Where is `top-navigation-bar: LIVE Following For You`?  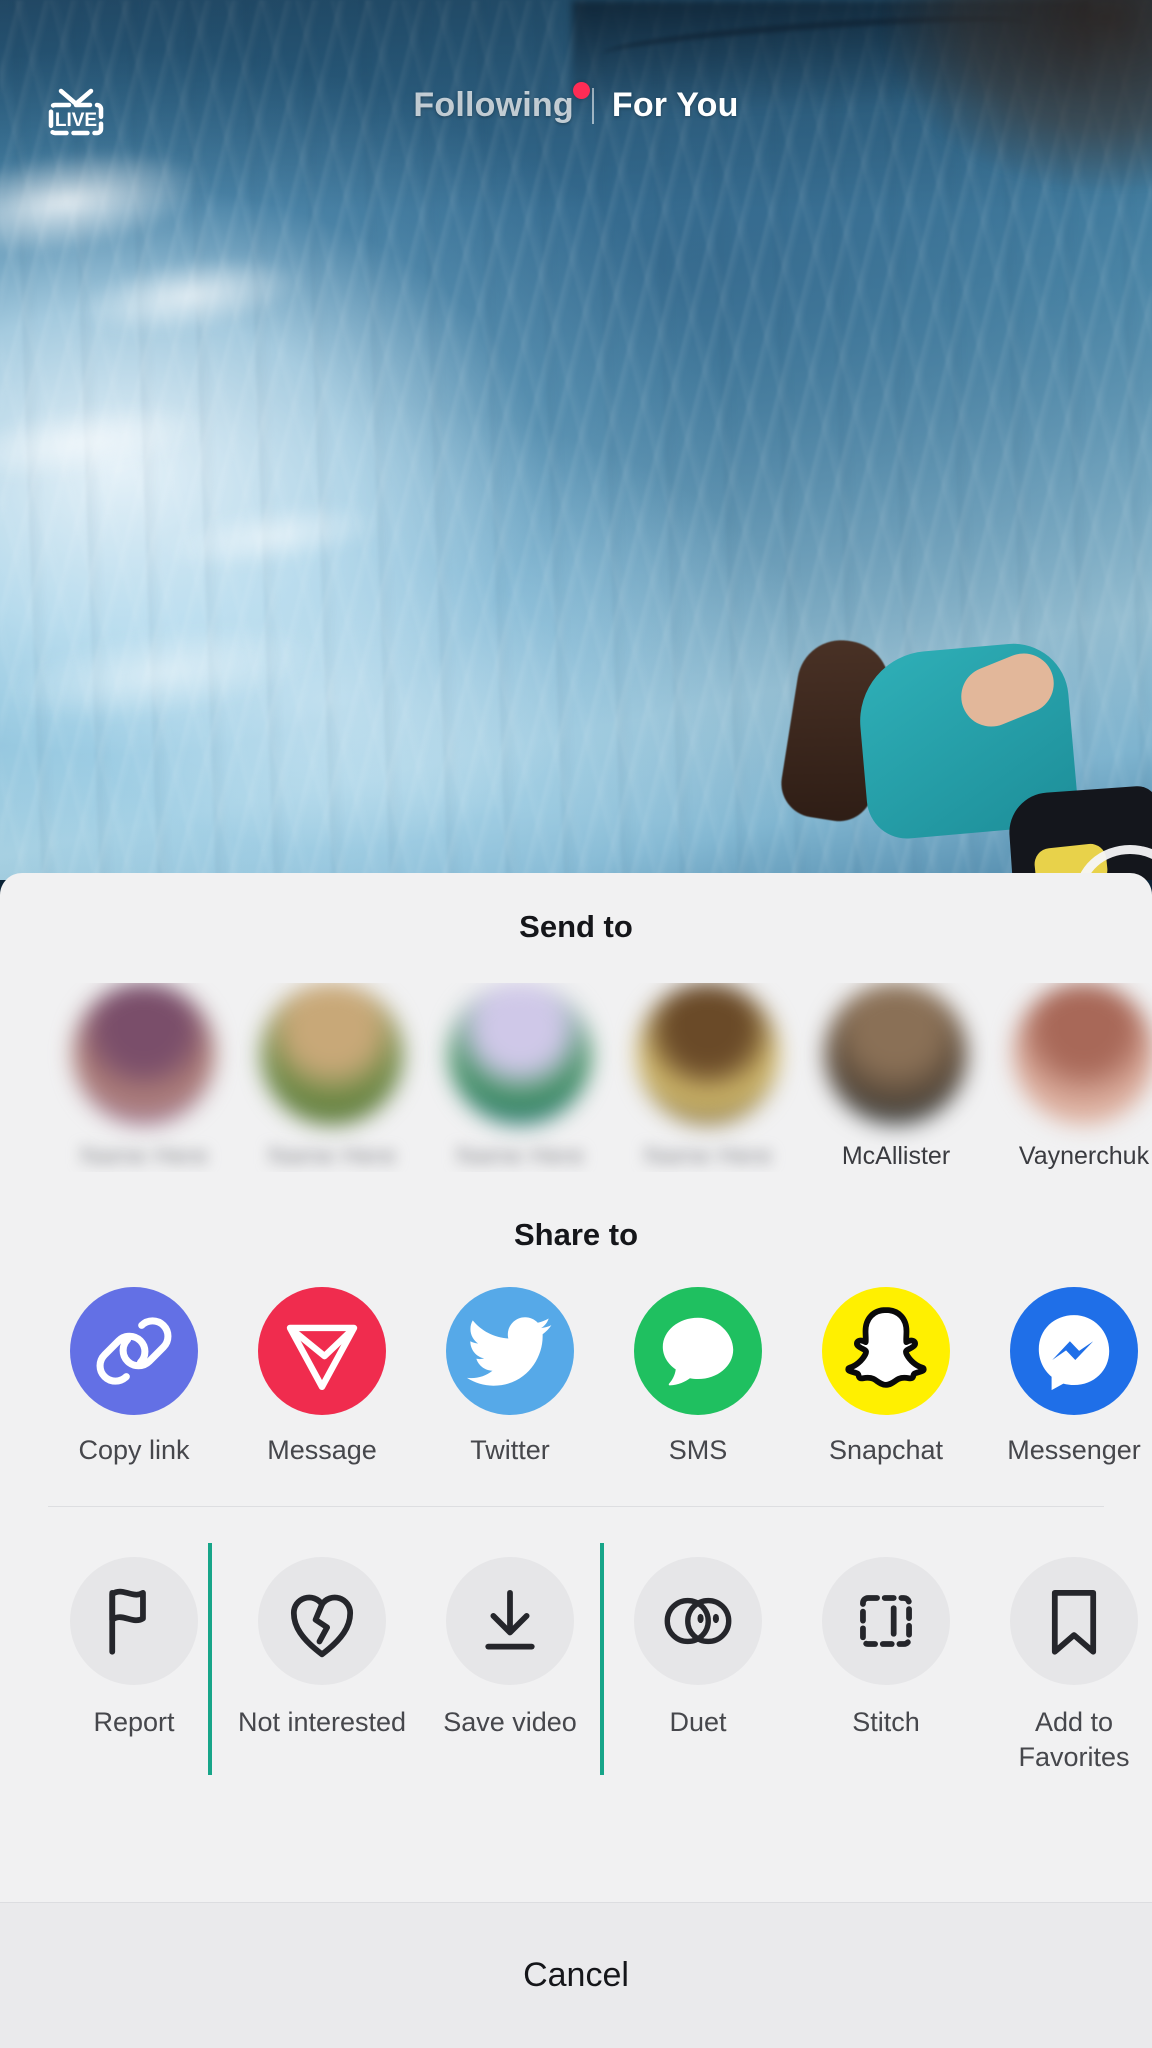 top-navigation-bar: LIVE Following For You is located at coordinates (576, 95).